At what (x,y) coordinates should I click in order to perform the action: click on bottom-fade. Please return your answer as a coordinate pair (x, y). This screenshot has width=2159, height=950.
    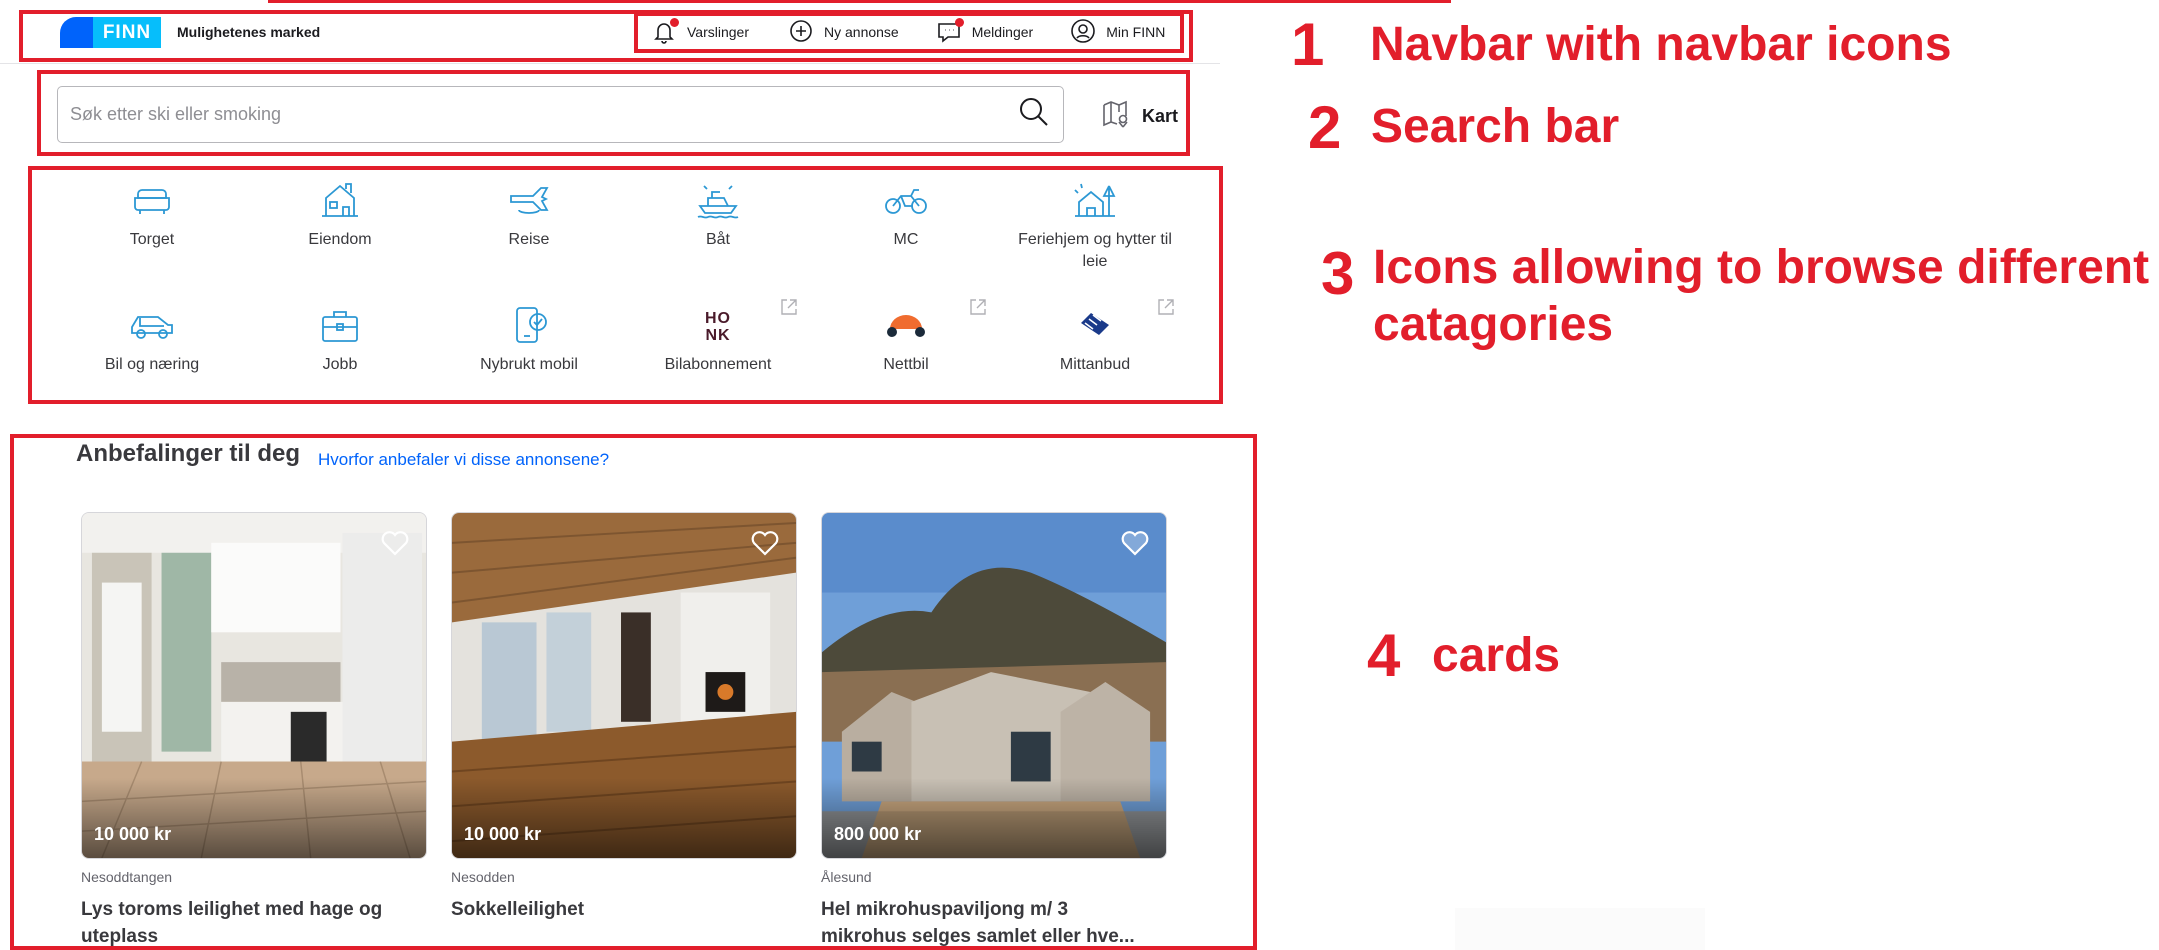
    Looking at the image, I should click on (1580, 929).